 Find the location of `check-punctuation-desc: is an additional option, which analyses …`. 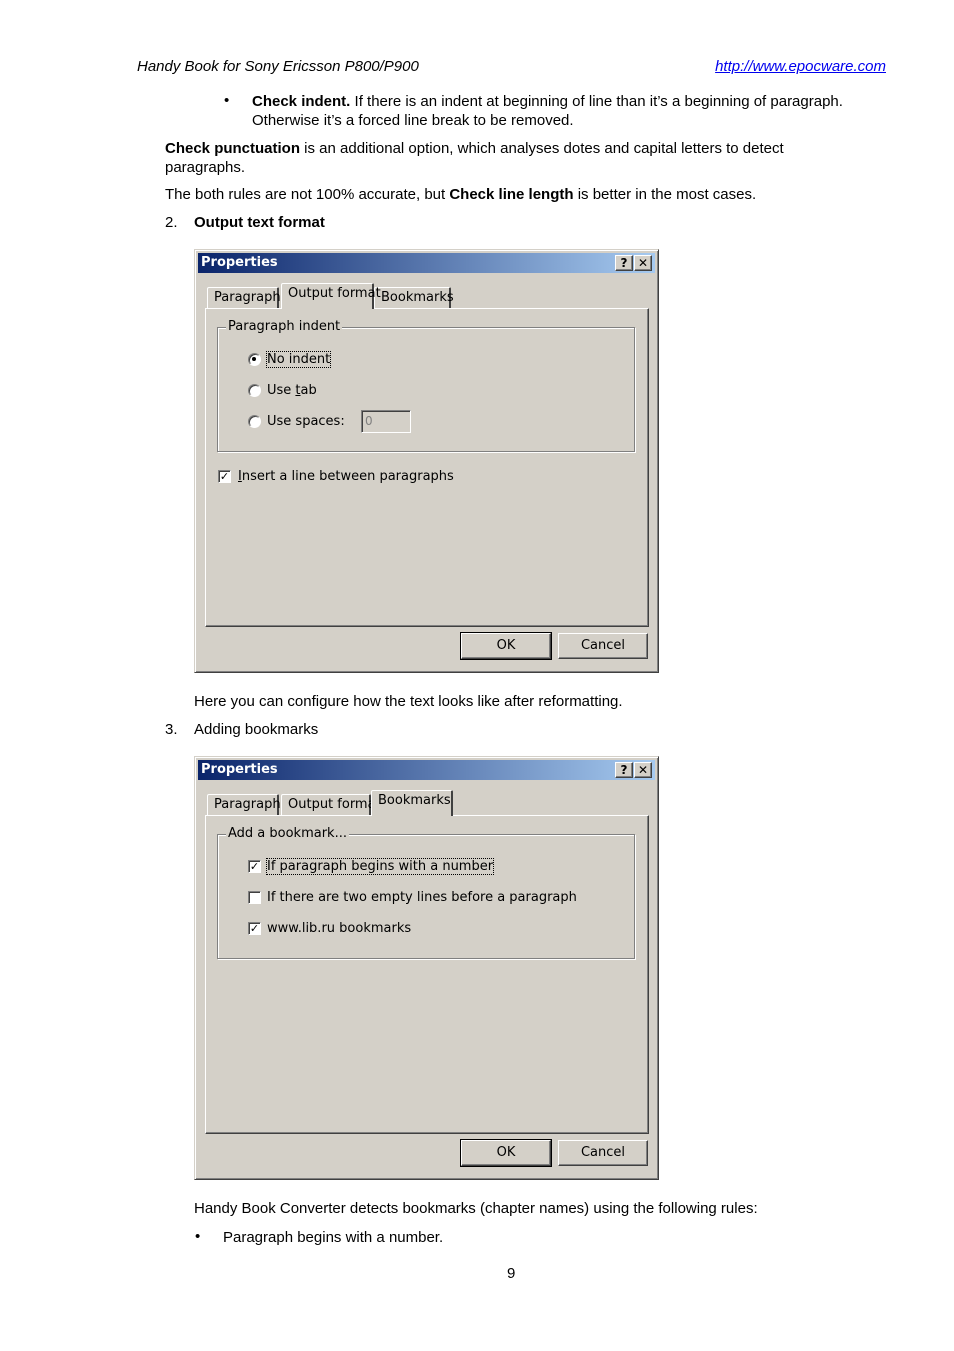

check-punctuation-desc: is an additional option, which analyses … is located at coordinates (542, 148).